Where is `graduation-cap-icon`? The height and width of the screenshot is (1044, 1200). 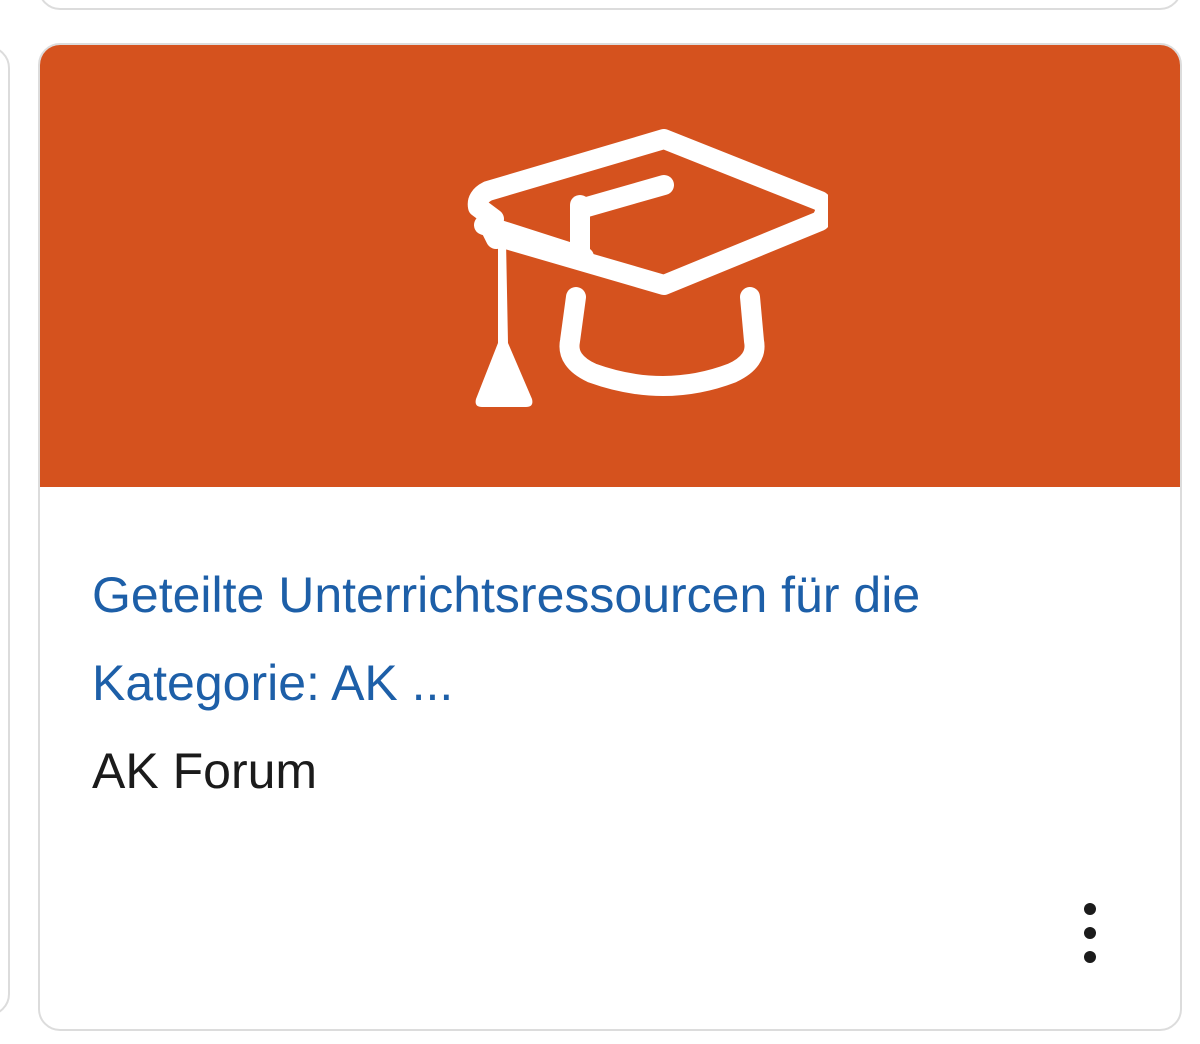 graduation-cap-icon is located at coordinates (647, 268).